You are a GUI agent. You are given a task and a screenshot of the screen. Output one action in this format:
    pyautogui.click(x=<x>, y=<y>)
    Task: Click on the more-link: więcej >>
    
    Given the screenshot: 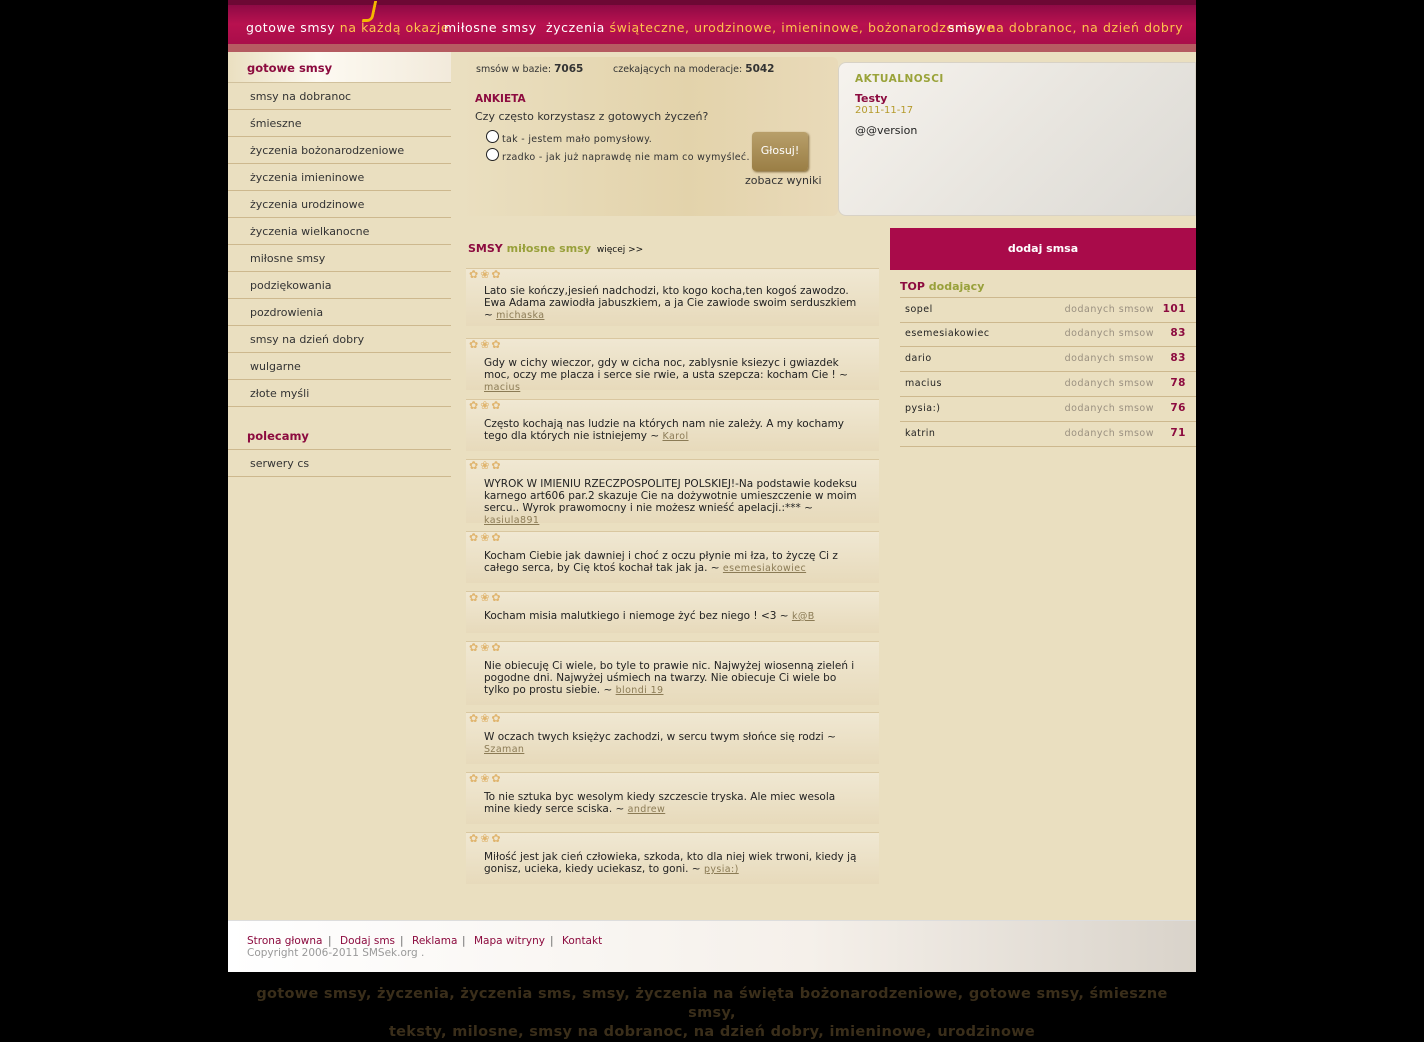 What is the action you would take?
    pyautogui.click(x=620, y=250)
    